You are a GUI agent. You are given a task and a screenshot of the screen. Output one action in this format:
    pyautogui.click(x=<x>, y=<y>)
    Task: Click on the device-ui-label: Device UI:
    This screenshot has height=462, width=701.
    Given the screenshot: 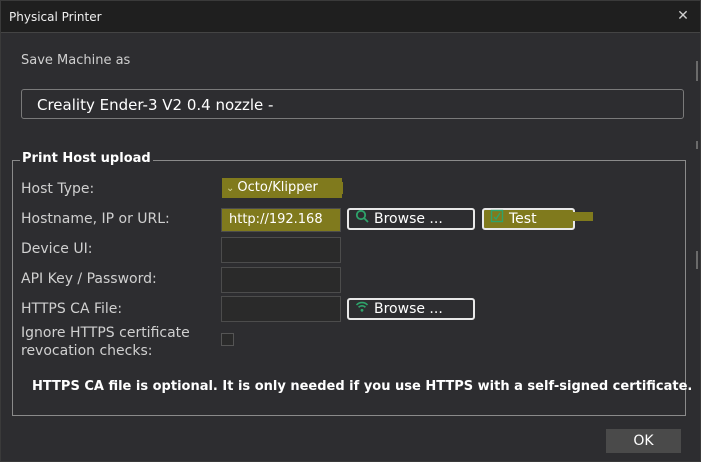 What is the action you would take?
    pyautogui.click(x=57, y=249)
    